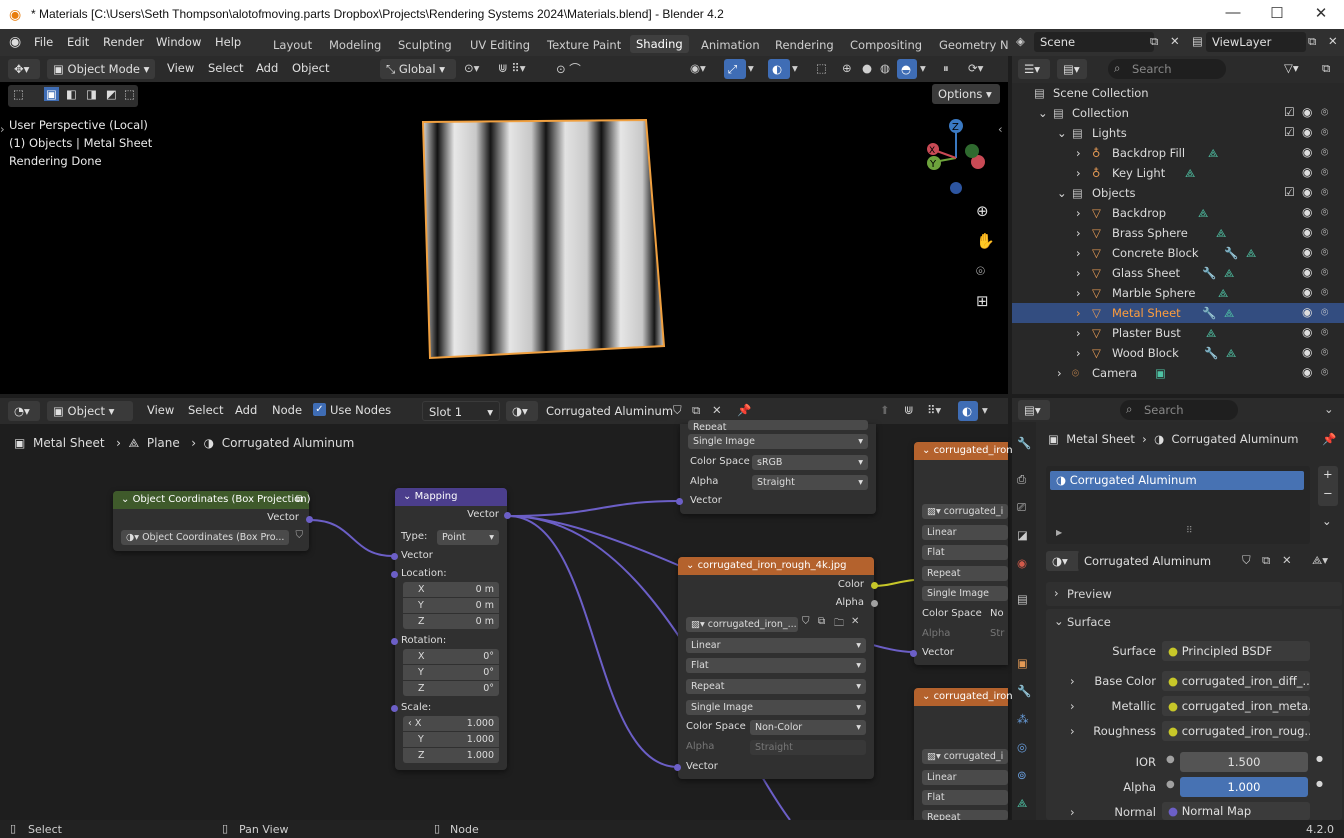 Image resolution: width=1344 pixels, height=838 pixels. Describe the element at coordinates (129, 94) in the screenshot. I see `select-intersect-icon: ⬚` at that location.